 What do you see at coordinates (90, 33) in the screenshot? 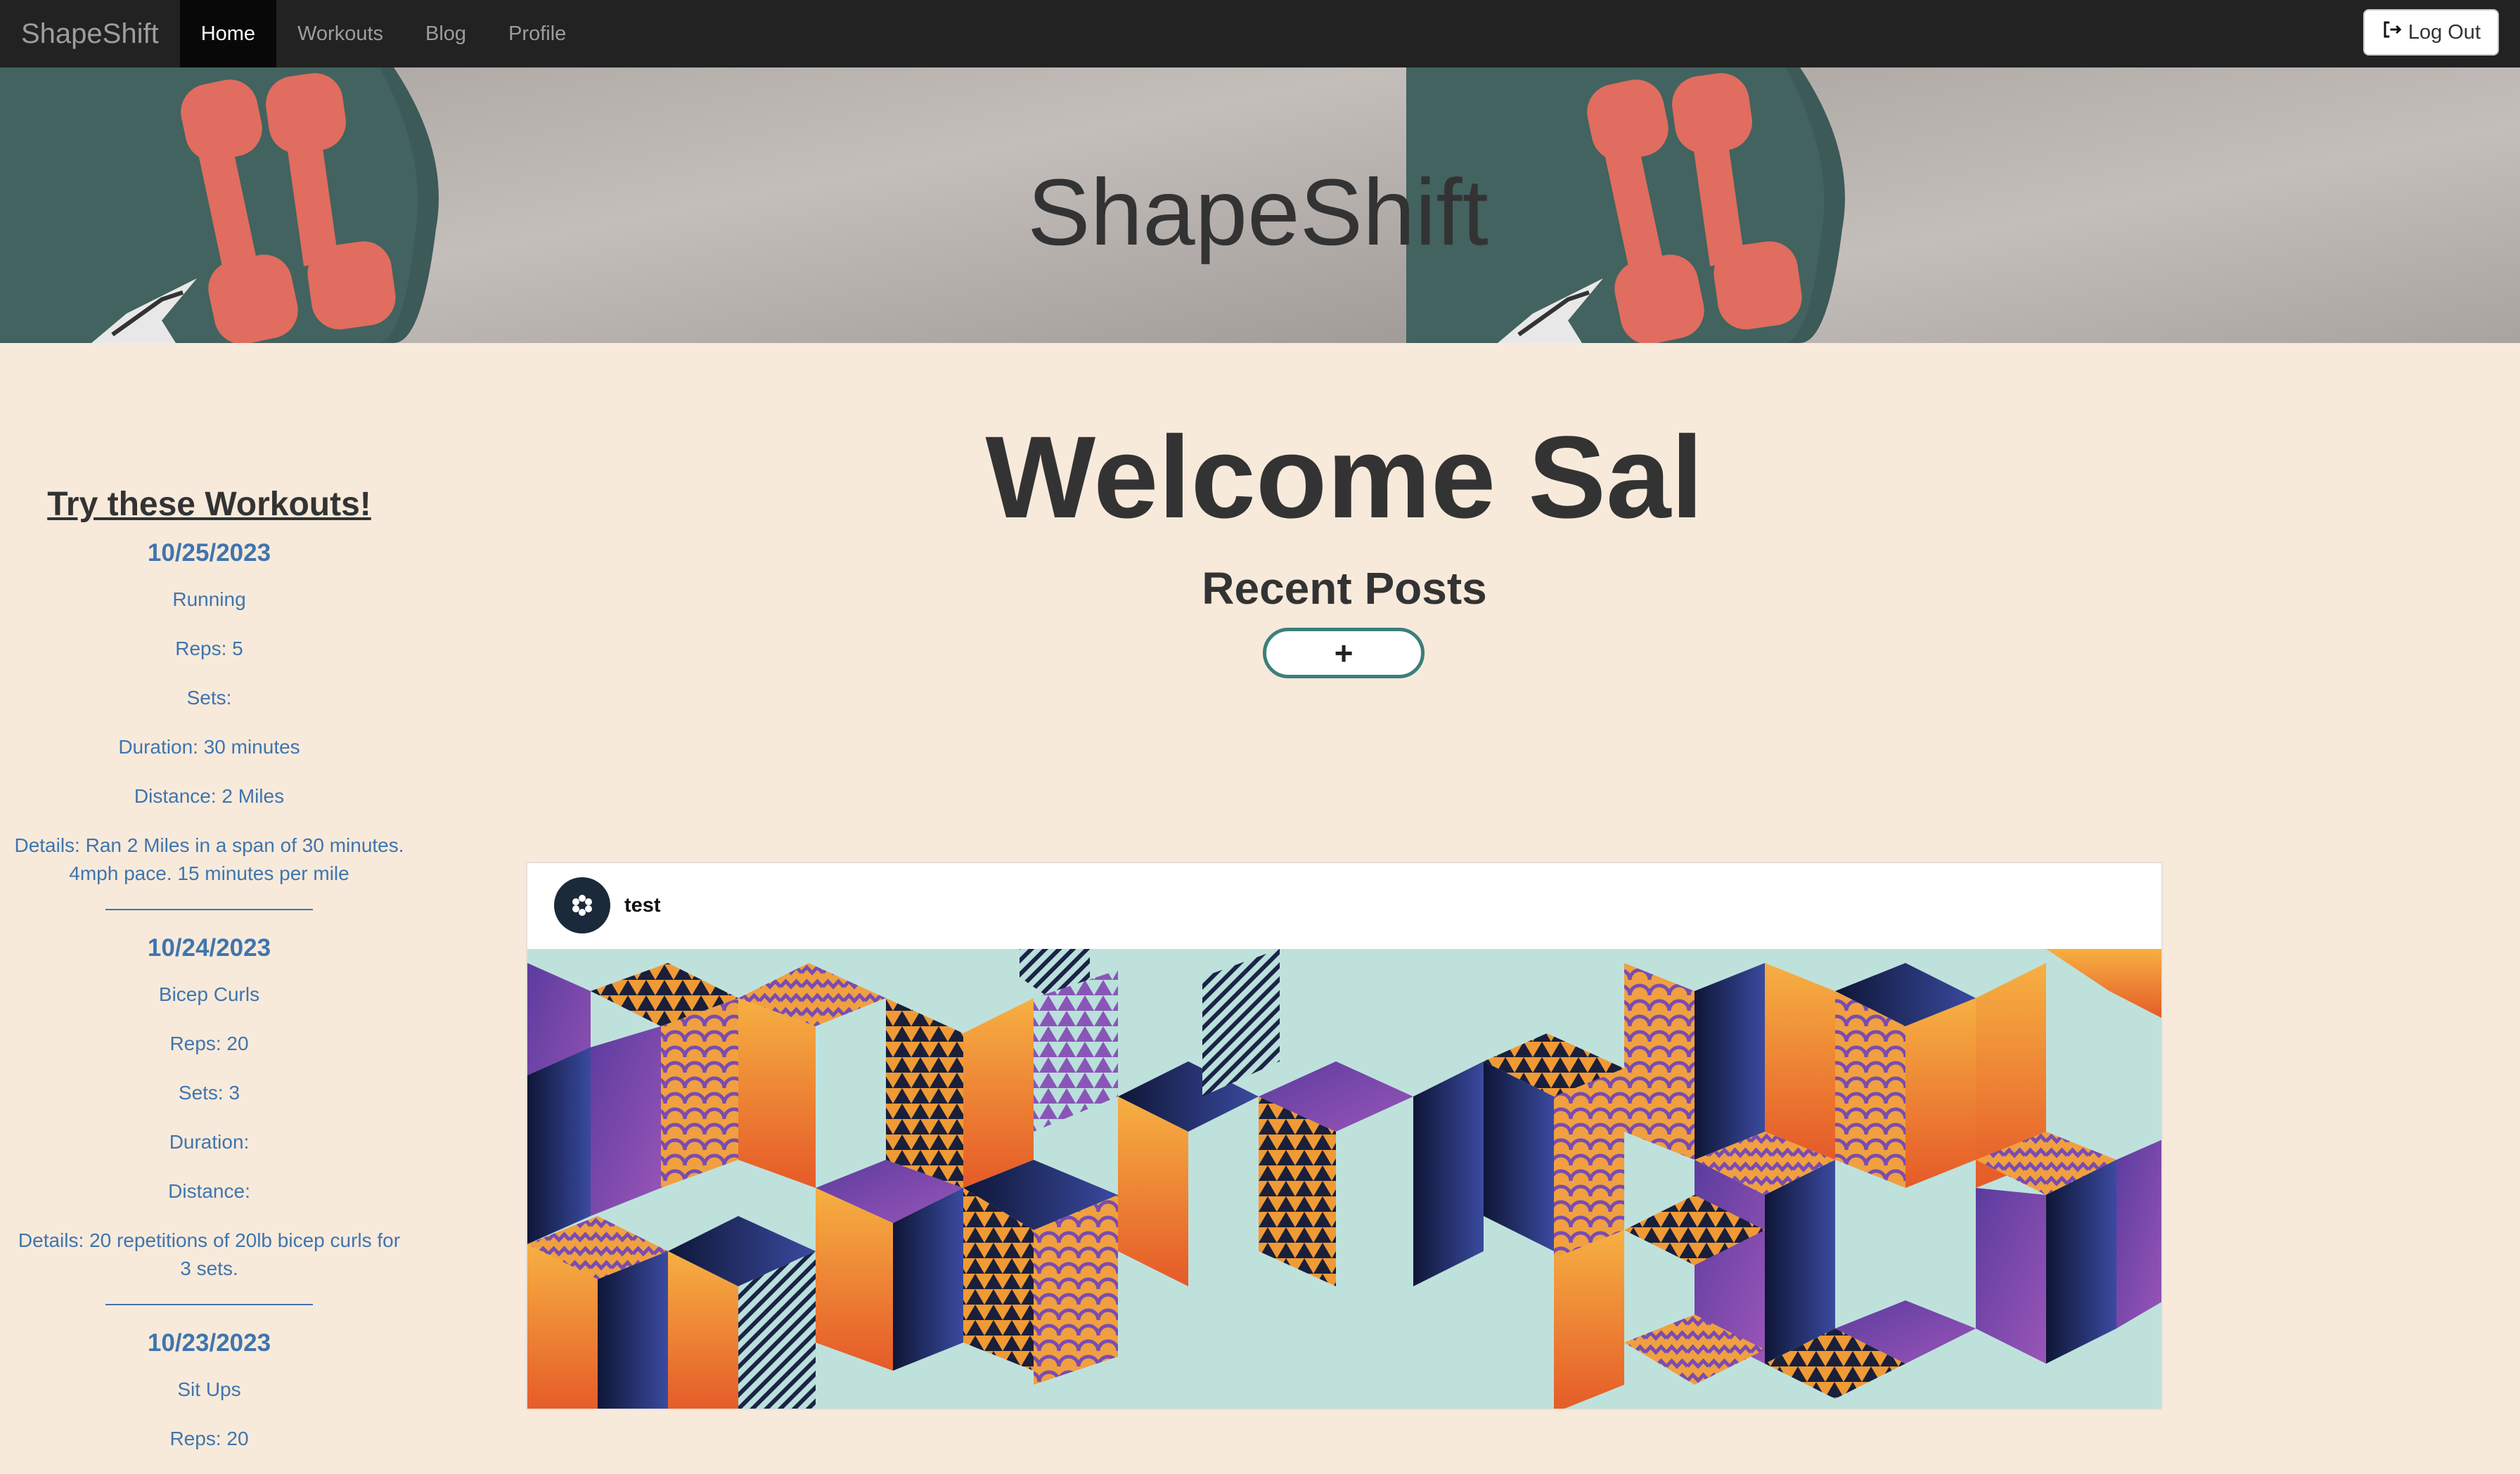
I see `navbar-brand: ShapeShift` at bounding box center [90, 33].